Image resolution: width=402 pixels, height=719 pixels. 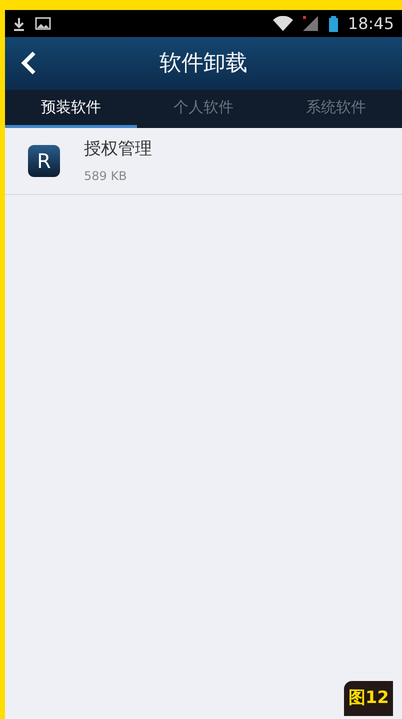 I want to click on battery-icon, so click(x=333, y=24).